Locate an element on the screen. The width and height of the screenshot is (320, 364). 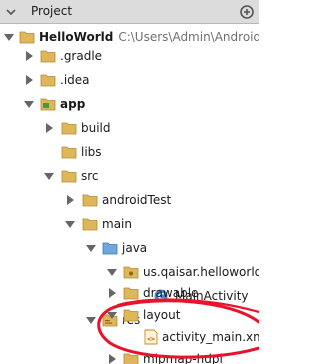
tree-label: layout is located at coordinates (162, 315).